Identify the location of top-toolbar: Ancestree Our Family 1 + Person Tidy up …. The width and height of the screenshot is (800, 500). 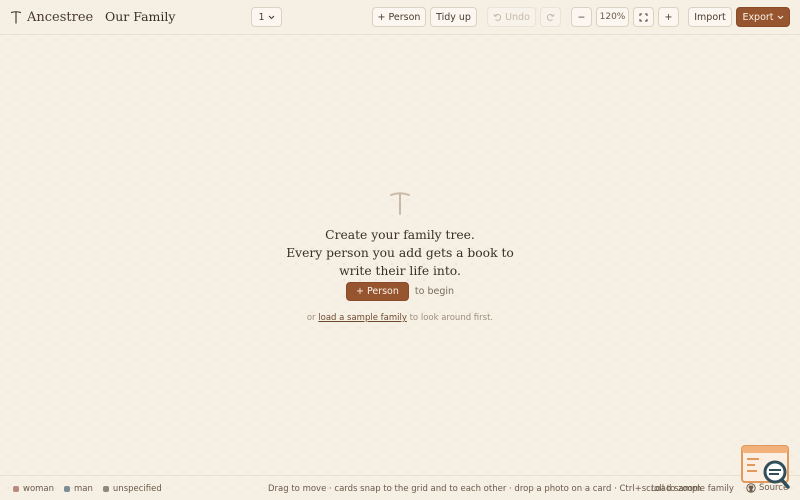
(400, 17).